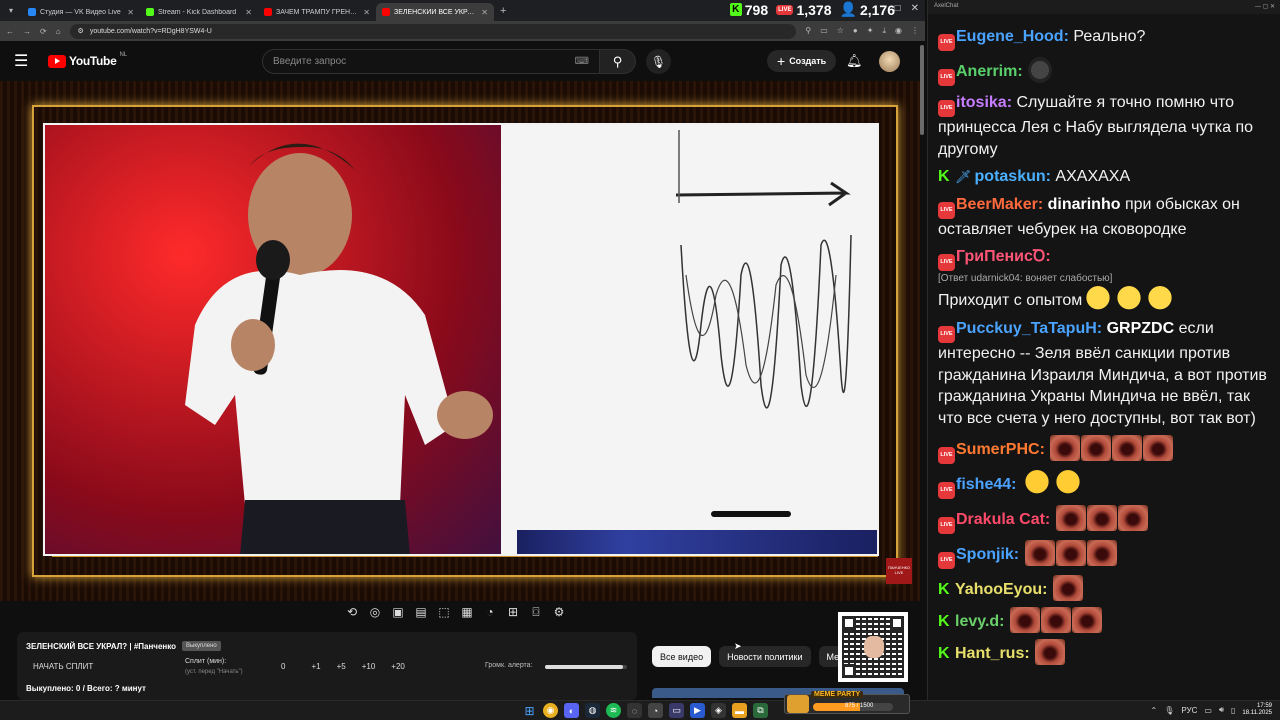 The height and width of the screenshot is (720, 1280). I want to click on extension-icon: ●, so click(855, 31).